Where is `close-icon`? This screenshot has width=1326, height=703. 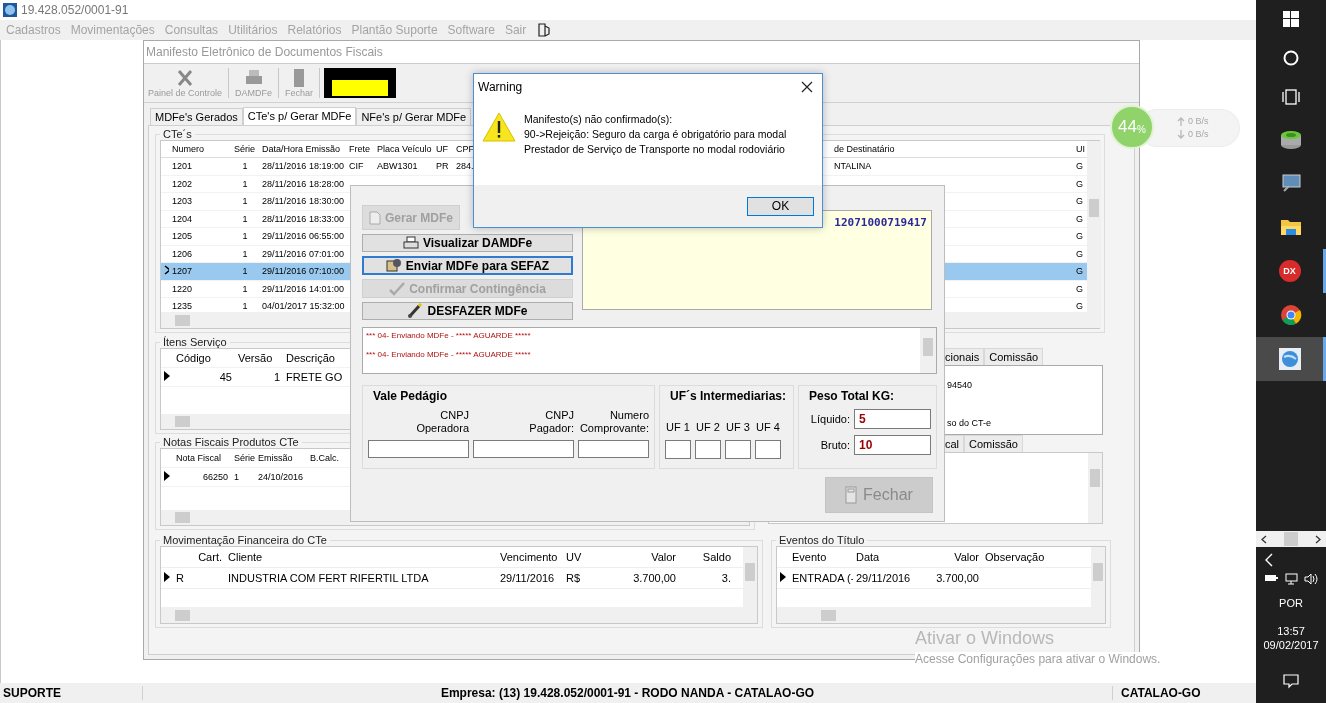 close-icon is located at coordinates (807, 87).